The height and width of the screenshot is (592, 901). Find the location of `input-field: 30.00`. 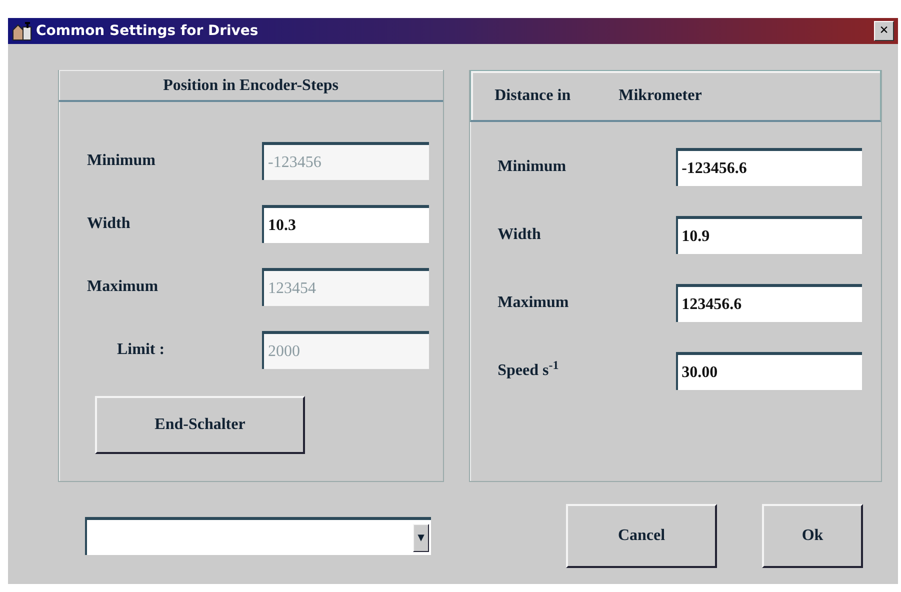

input-field: 30.00 is located at coordinates (769, 371).